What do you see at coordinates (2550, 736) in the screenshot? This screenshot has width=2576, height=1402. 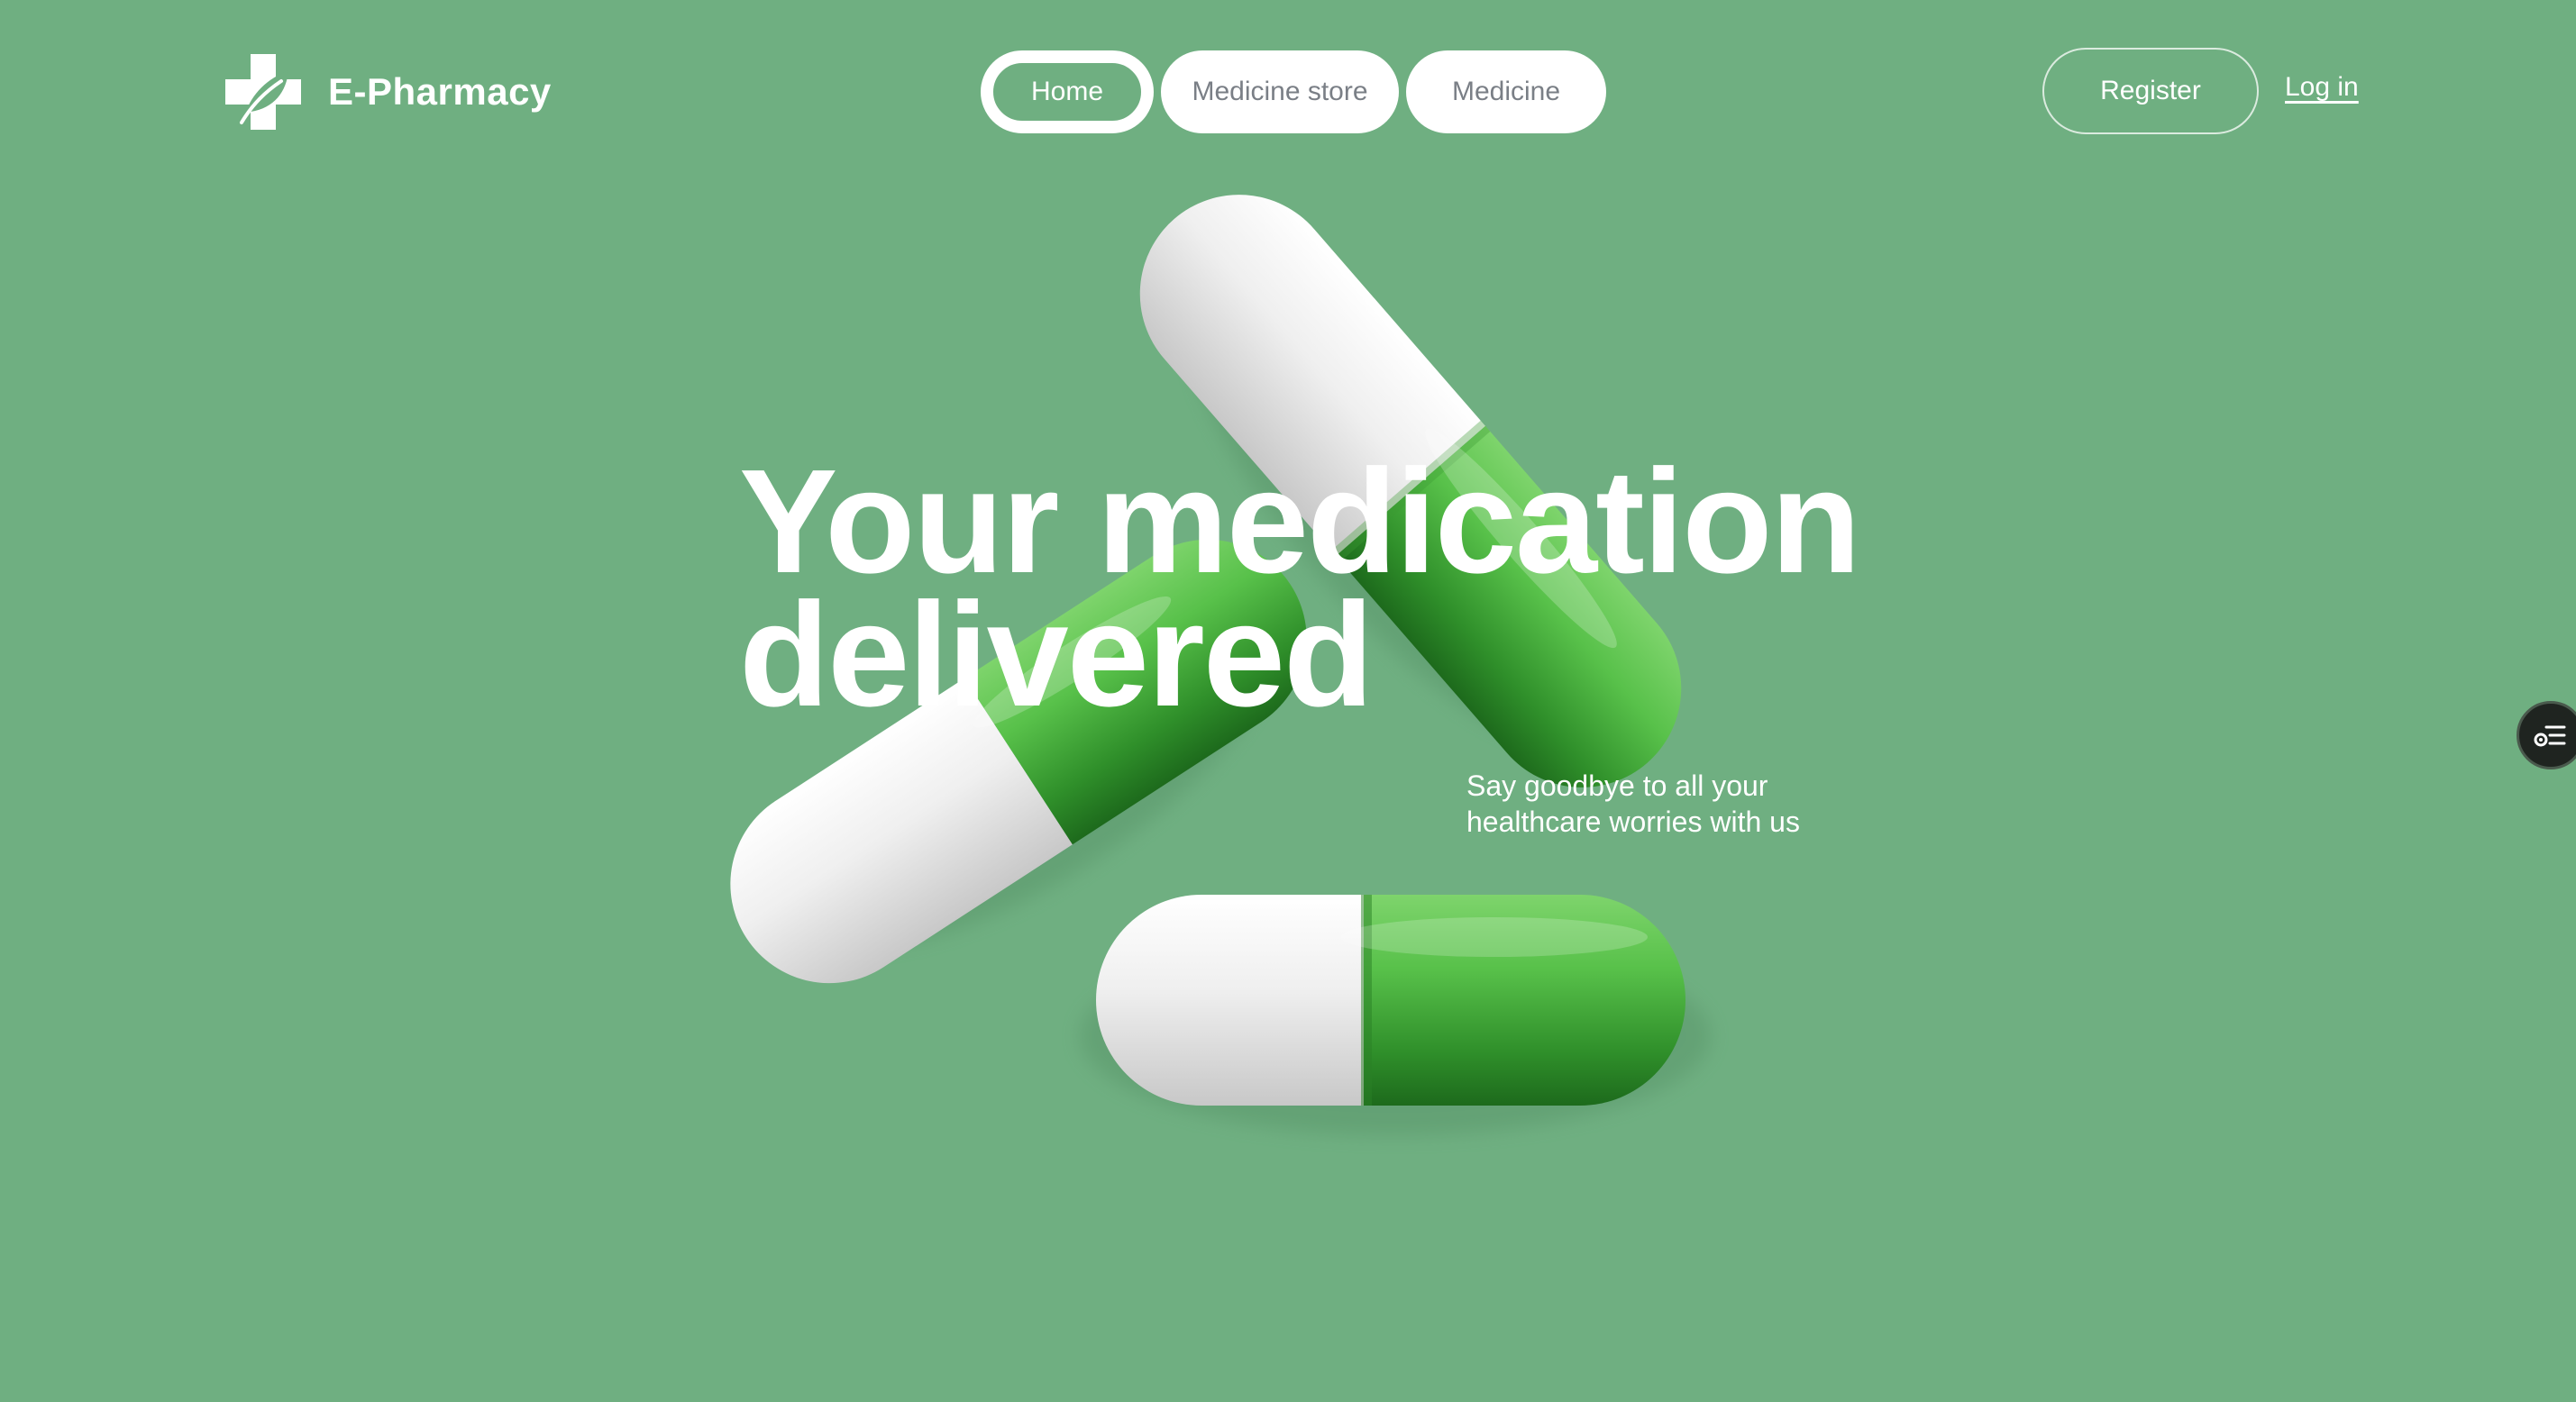 I see `checklist-toggle-icon` at bounding box center [2550, 736].